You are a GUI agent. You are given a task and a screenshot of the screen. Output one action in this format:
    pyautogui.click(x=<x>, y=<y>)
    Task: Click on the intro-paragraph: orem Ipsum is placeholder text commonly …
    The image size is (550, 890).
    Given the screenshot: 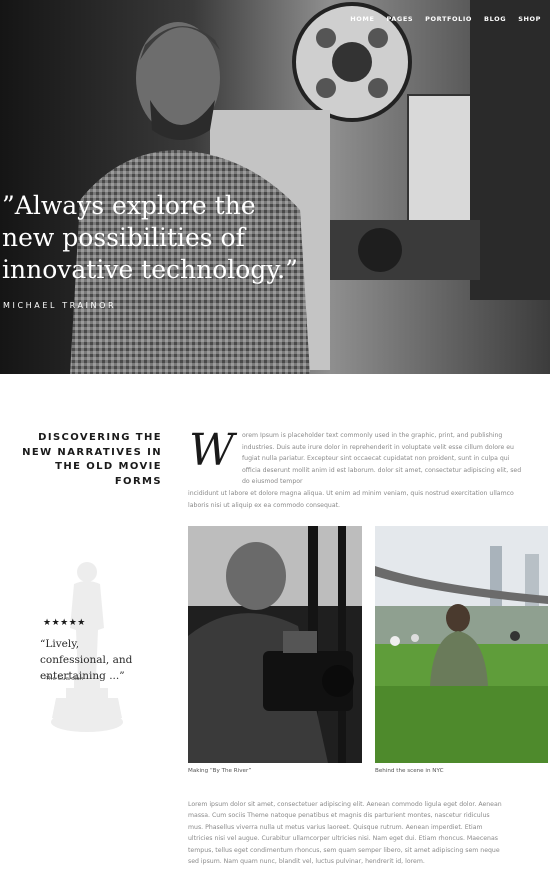 What is the action you would take?
    pyautogui.click(x=355, y=470)
    